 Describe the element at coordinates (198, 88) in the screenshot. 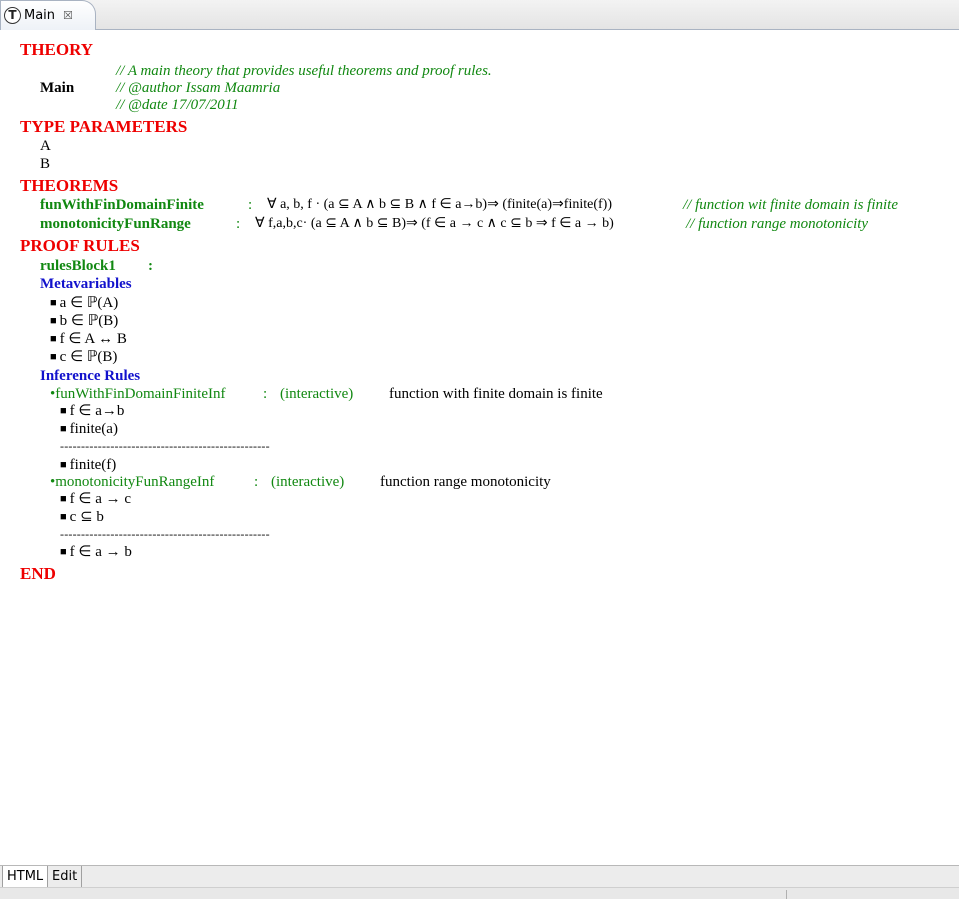

I see `theory-comment-2: // @author Issam Maamria` at that location.